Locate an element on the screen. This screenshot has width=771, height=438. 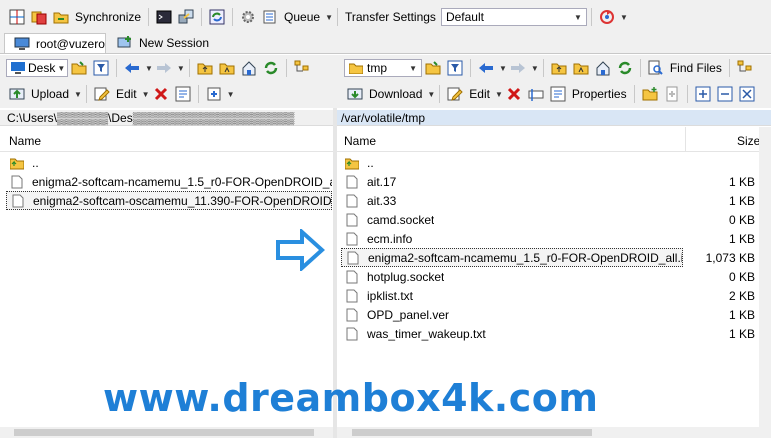
right-arrow-icon is located at coordinates (300, 250).